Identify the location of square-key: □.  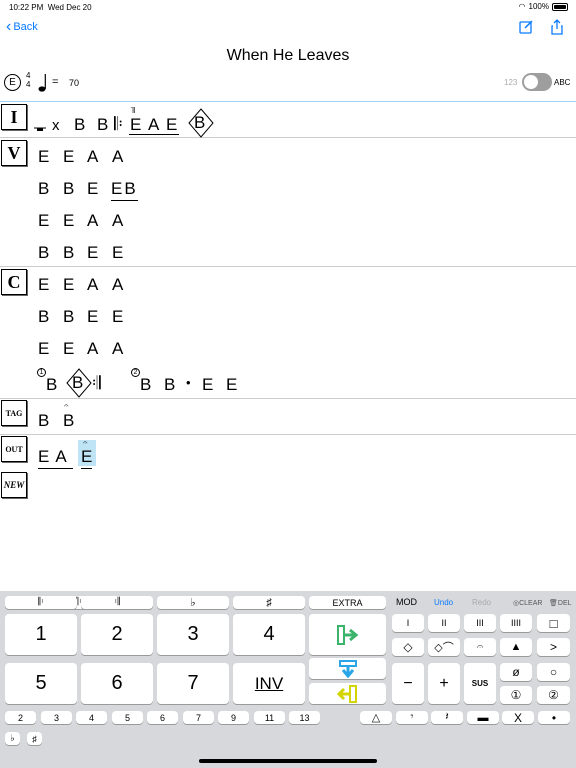
(553, 623).